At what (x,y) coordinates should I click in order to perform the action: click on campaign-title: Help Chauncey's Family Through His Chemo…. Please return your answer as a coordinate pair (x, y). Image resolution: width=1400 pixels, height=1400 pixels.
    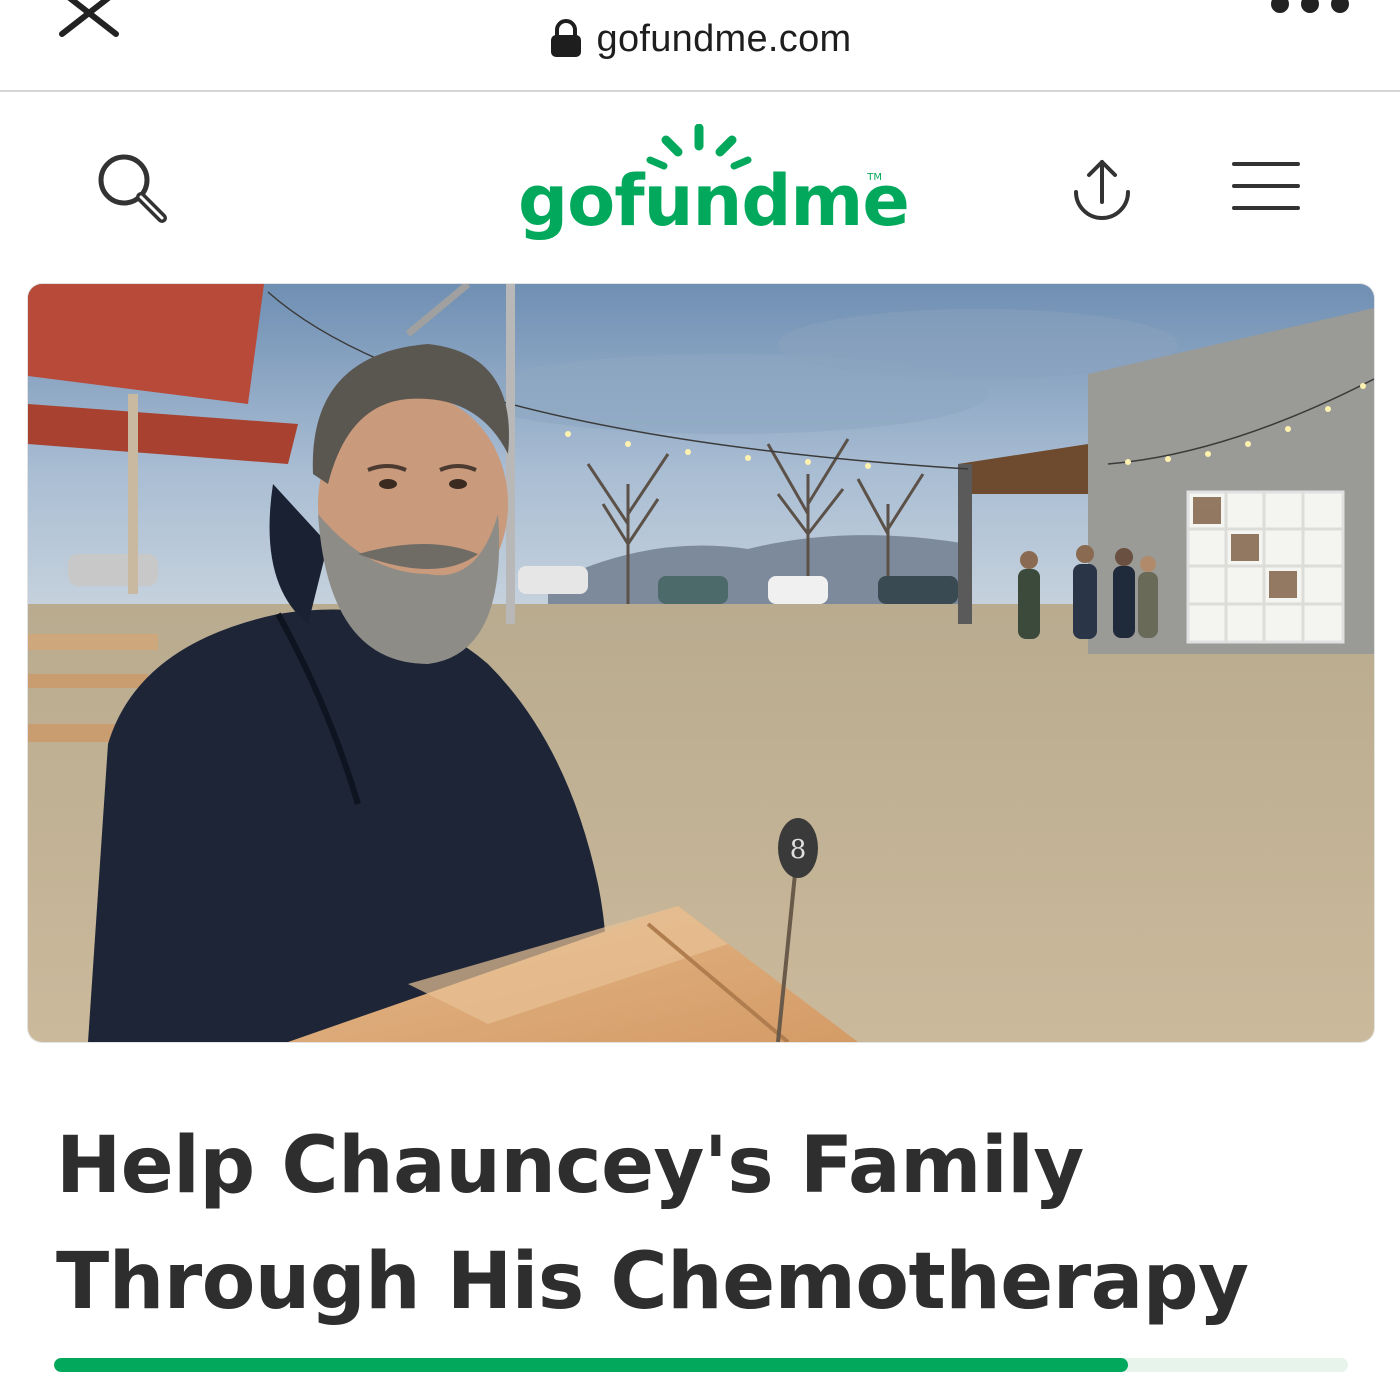
    Looking at the image, I should click on (652, 1224).